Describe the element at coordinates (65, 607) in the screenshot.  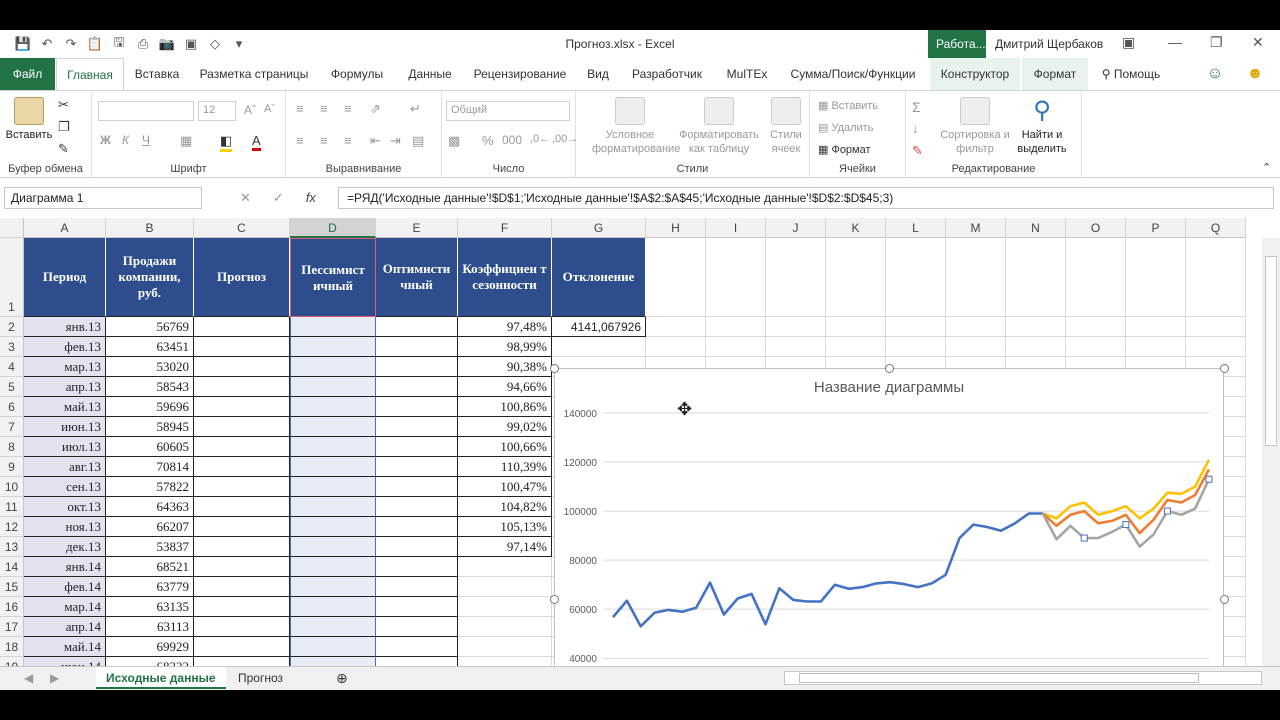
I see `period-cell: мар.14` at that location.